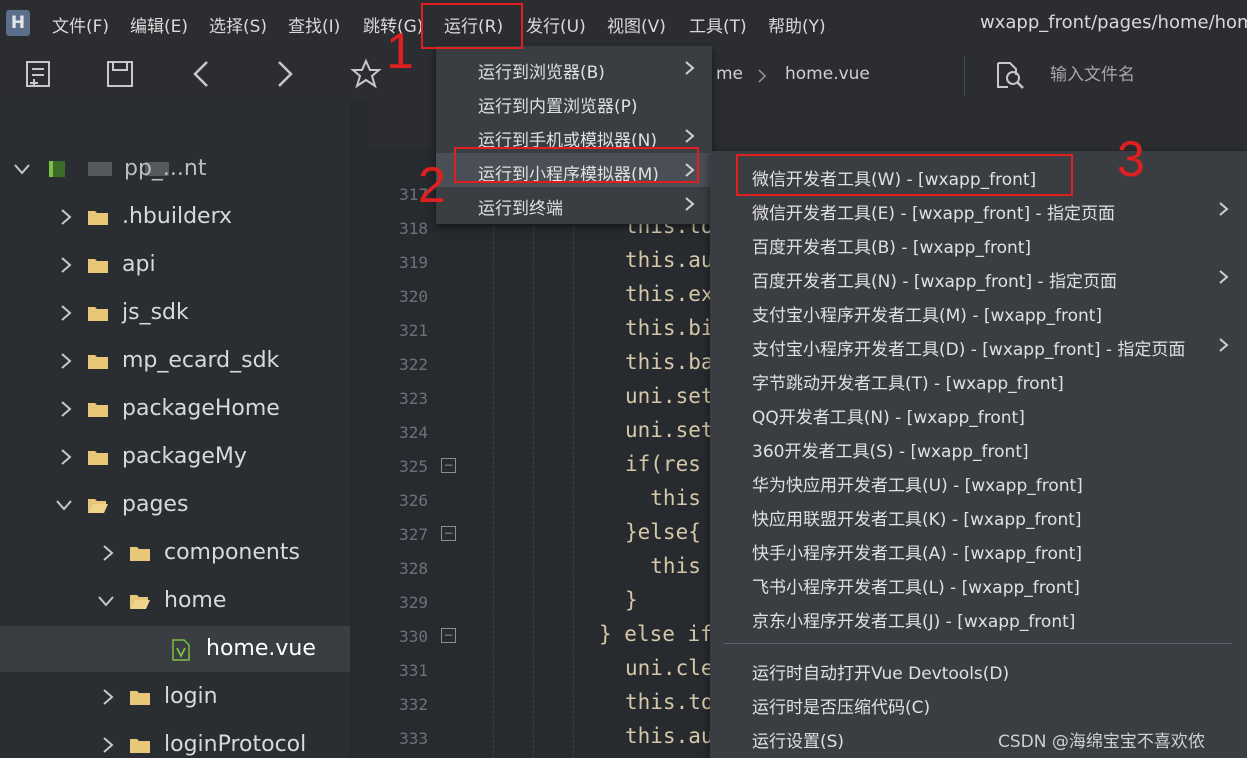 Image resolution: width=1247 pixels, height=758 pixels. Describe the element at coordinates (797, 24) in the screenshot. I see `menu-help: 帮助(Y)` at that location.